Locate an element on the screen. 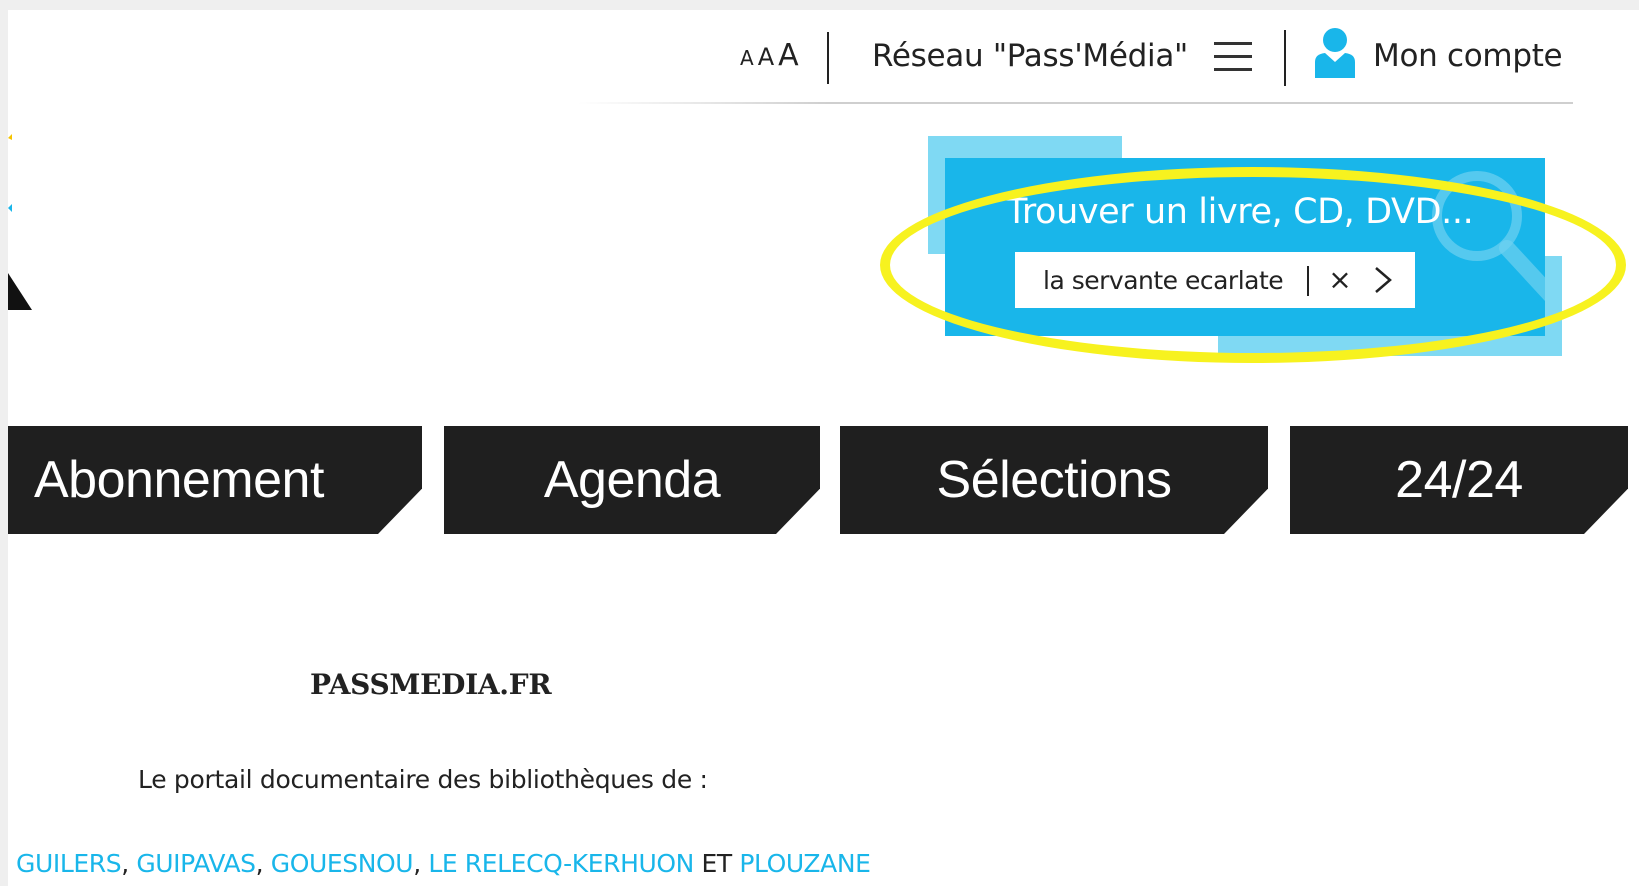 This screenshot has height=886, width=1639. account-link: Mon compte is located at coordinates (1468, 56).